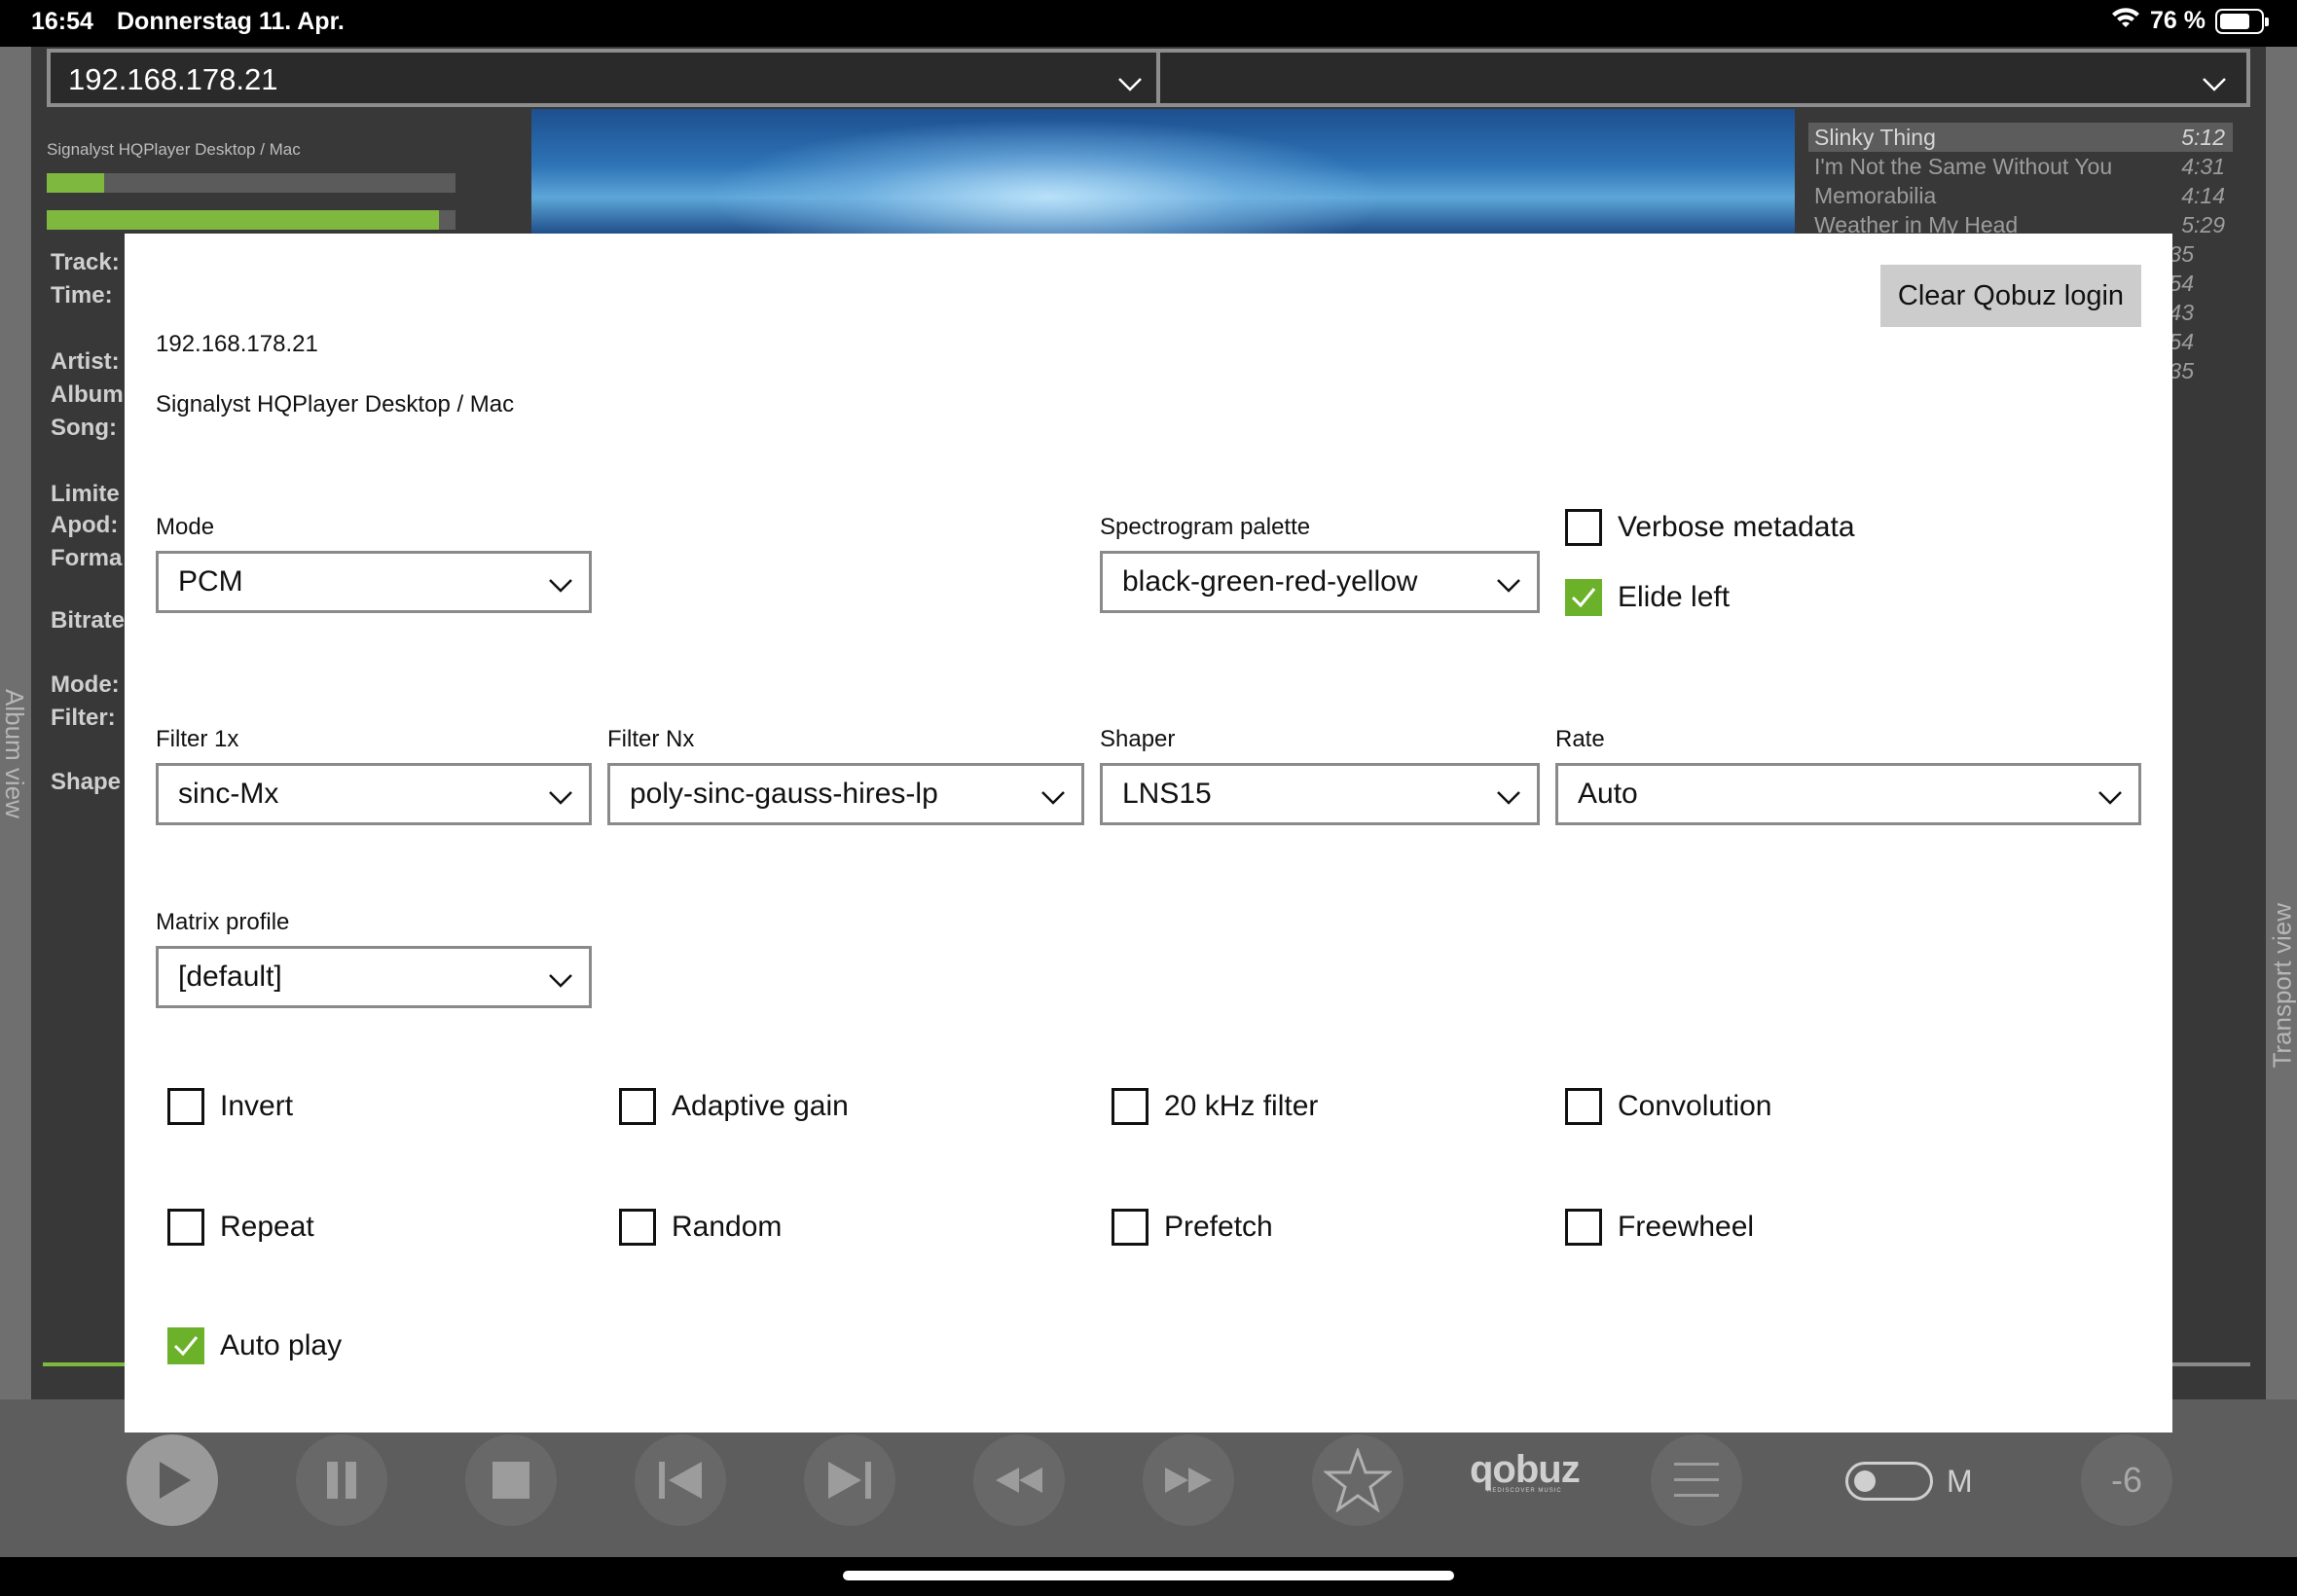 This screenshot has height=1596, width=2297. I want to click on checkbox-label: Adaptive gain, so click(760, 1106).